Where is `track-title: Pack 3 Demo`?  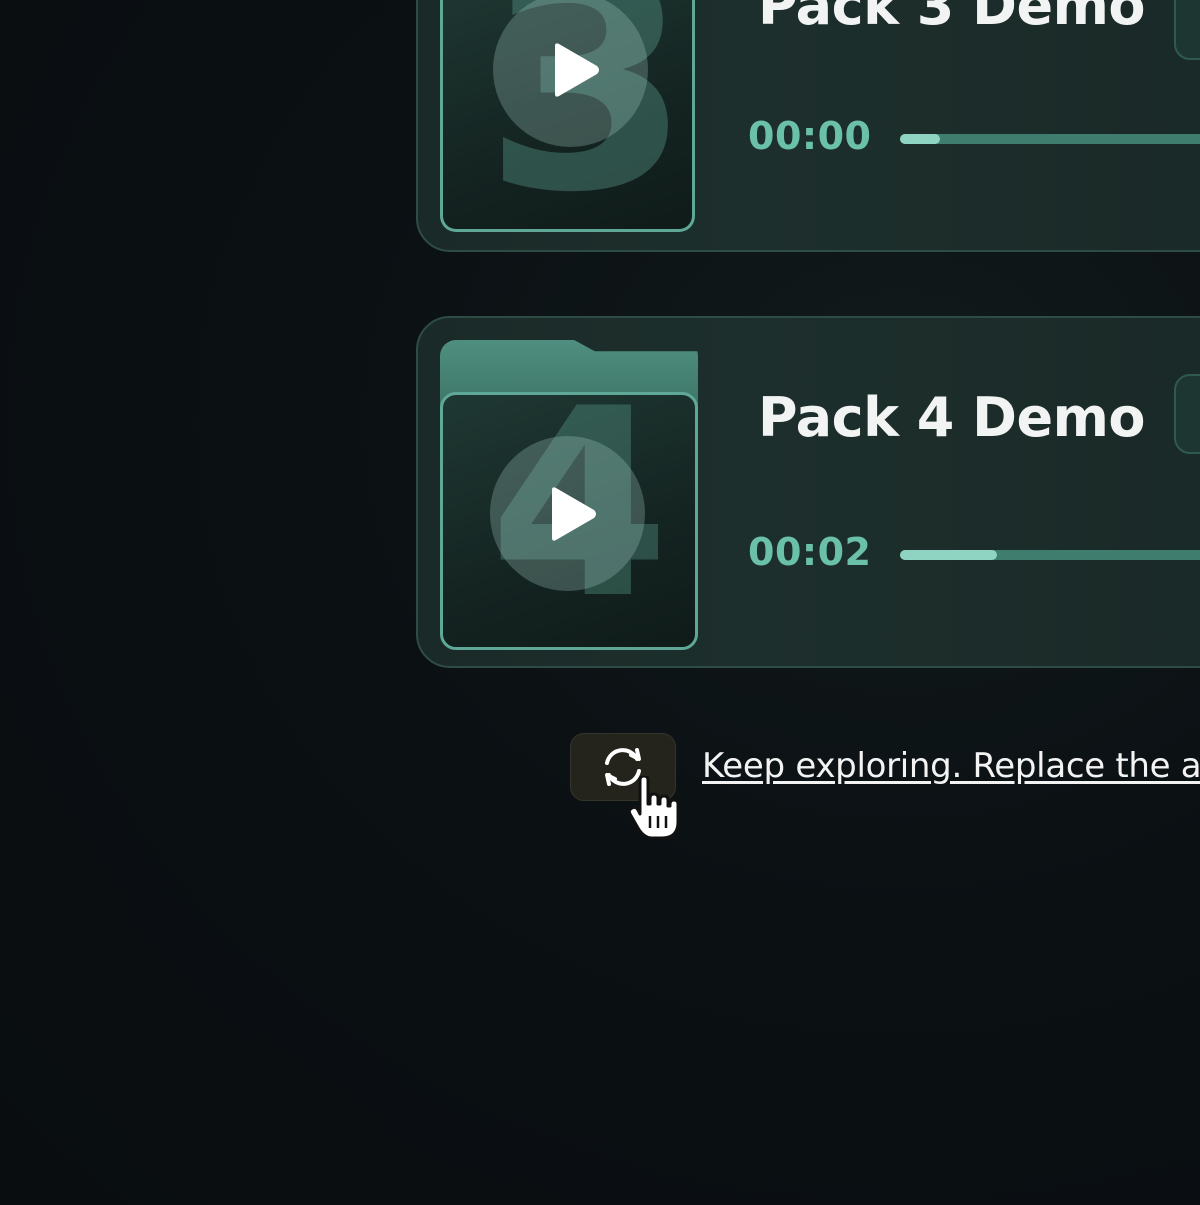 track-title: Pack 3 Demo is located at coordinates (951, 18).